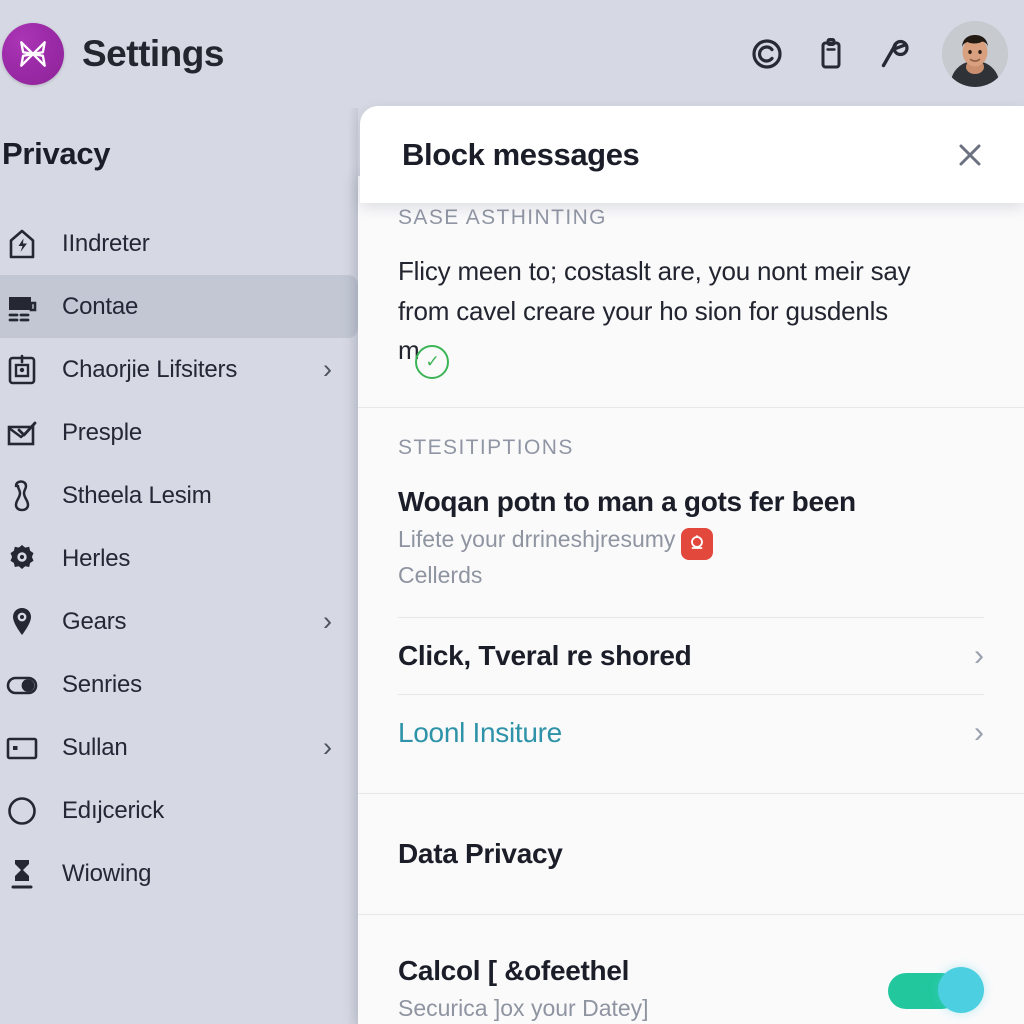 Image resolution: width=1024 pixels, height=1024 pixels. What do you see at coordinates (179, 558) in the screenshot?
I see `sidebar-item-herles: Herles` at bounding box center [179, 558].